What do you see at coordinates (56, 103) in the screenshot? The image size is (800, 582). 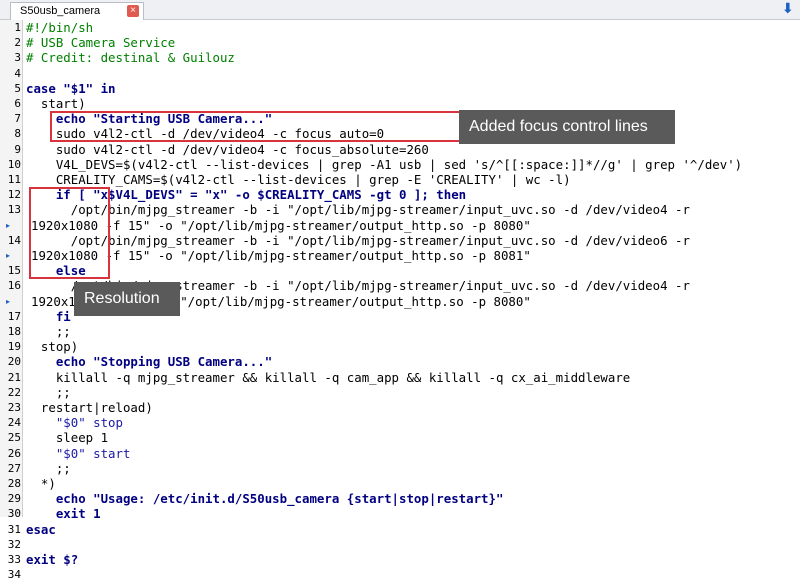 I see `code-text: start)` at bounding box center [56, 103].